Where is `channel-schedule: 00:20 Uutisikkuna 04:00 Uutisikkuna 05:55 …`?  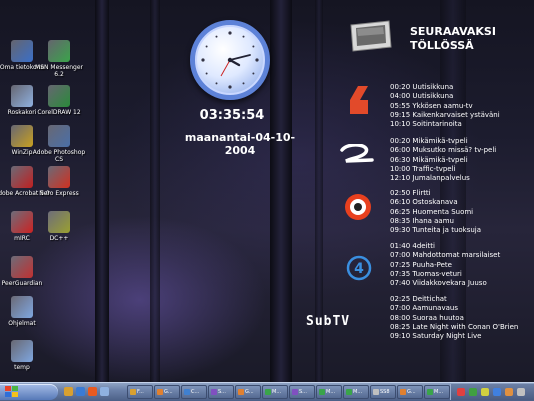
channel-schedule: 00:20 Uutisikkuna 04:00 Uutisikkuna 05:55 … is located at coordinates (445, 106).